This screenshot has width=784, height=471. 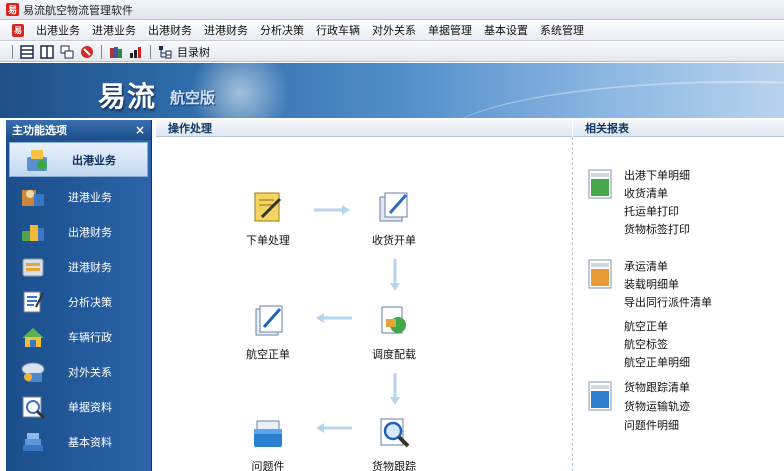 What do you see at coordinates (268, 465) in the screenshot?
I see `problem-items-label: 问题件` at bounding box center [268, 465].